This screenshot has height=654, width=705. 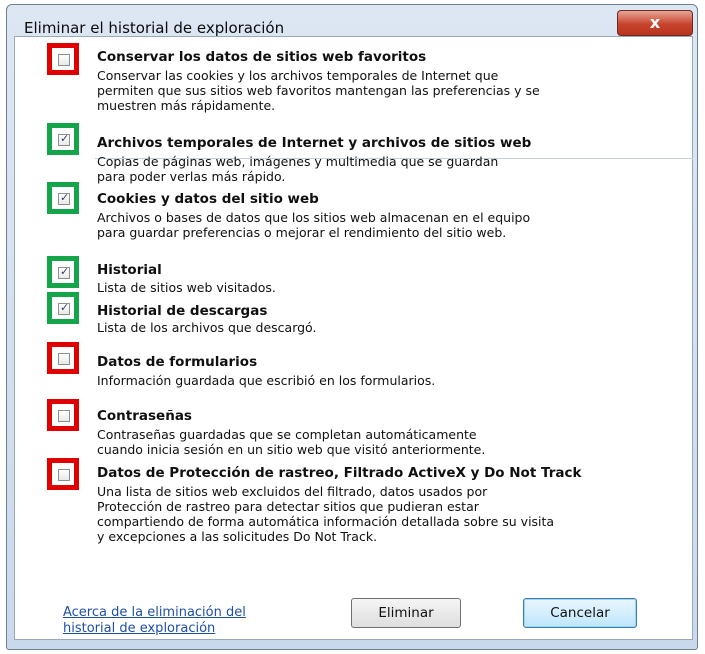 What do you see at coordinates (406, 613) in the screenshot?
I see `delete-button: Eliminar` at bounding box center [406, 613].